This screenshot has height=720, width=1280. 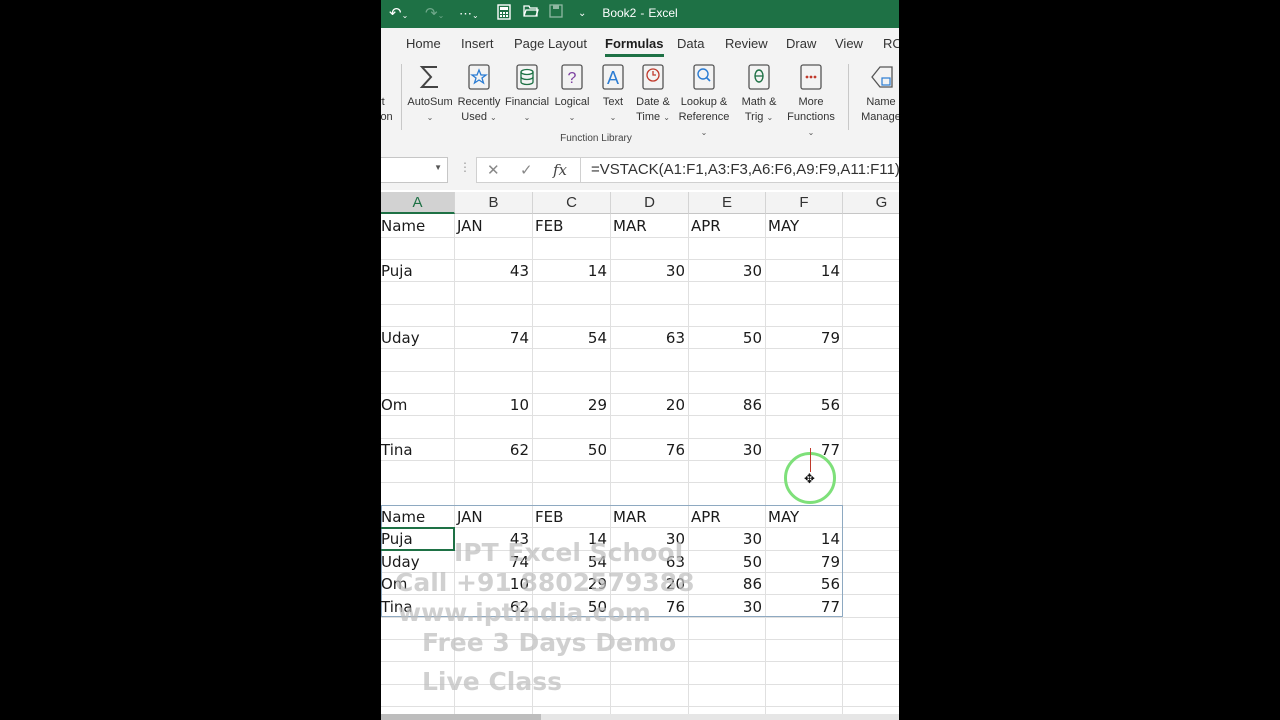 What do you see at coordinates (526, 170) in the screenshot?
I see `enter-icon: ✓` at bounding box center [526, 170].